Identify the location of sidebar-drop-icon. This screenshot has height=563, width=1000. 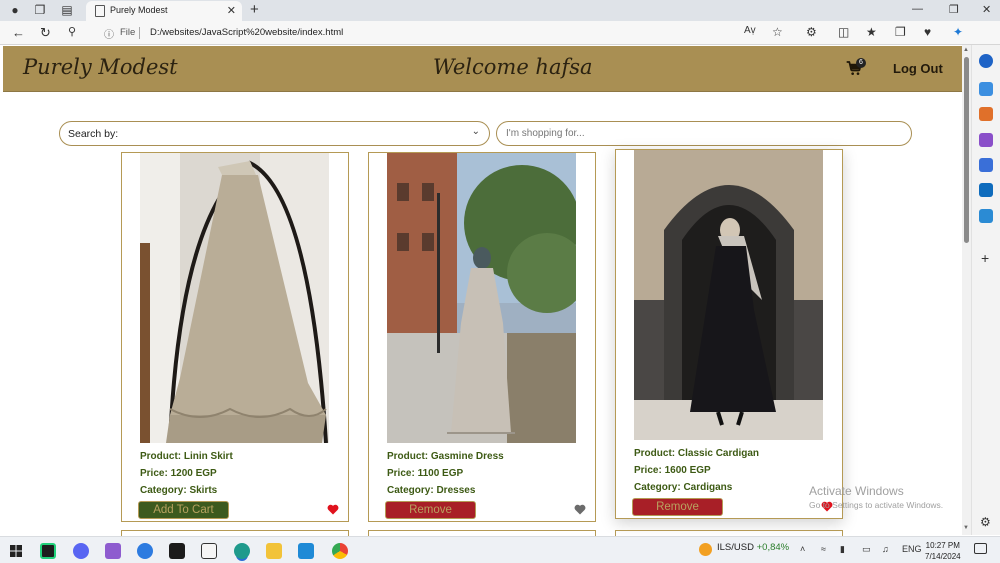
(986, 216).